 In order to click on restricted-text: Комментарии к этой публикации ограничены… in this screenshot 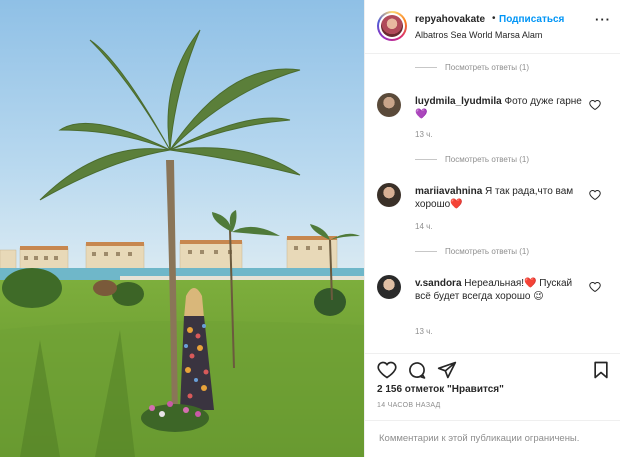, I will do `click(479, 438)`.